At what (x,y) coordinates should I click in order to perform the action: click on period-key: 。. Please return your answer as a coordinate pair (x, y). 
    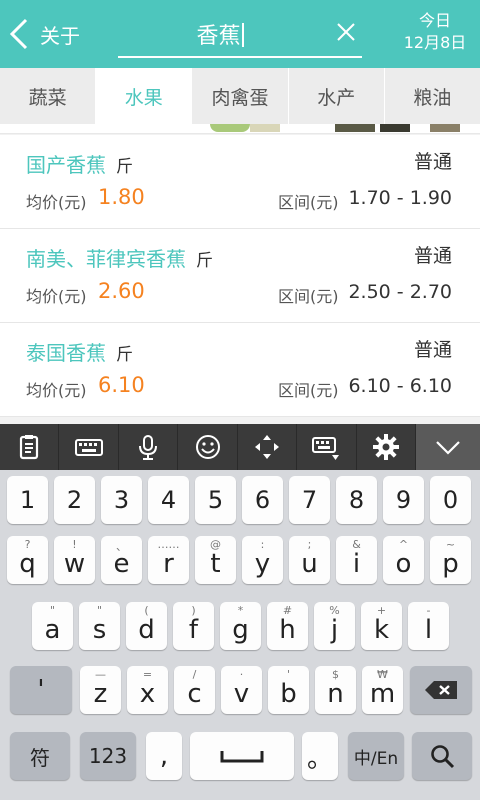
    Looking at the image, I should click on (320, 756).